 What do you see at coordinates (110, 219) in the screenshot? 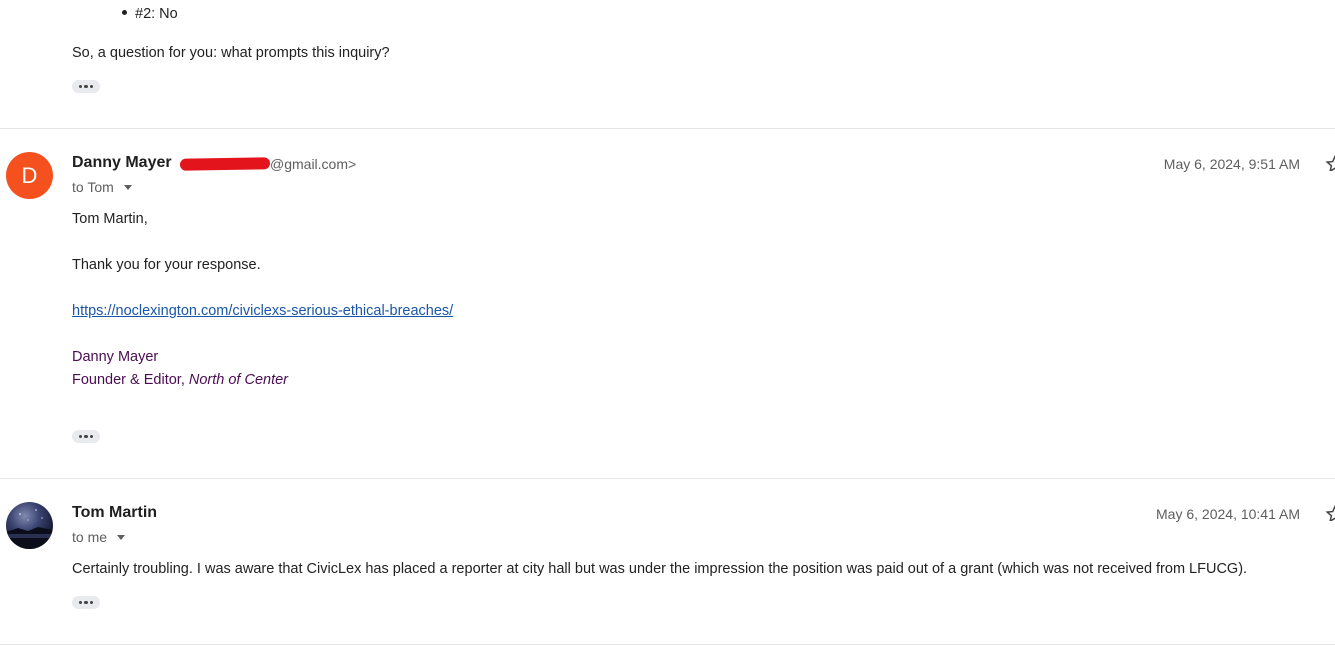
I see `message-greeting: Tom Martin,` at bounding box center [110, 219].